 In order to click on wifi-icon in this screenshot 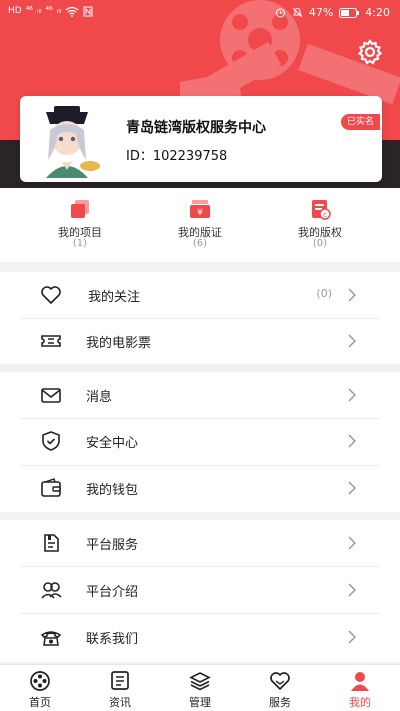, I will do `click(72, 11)`.